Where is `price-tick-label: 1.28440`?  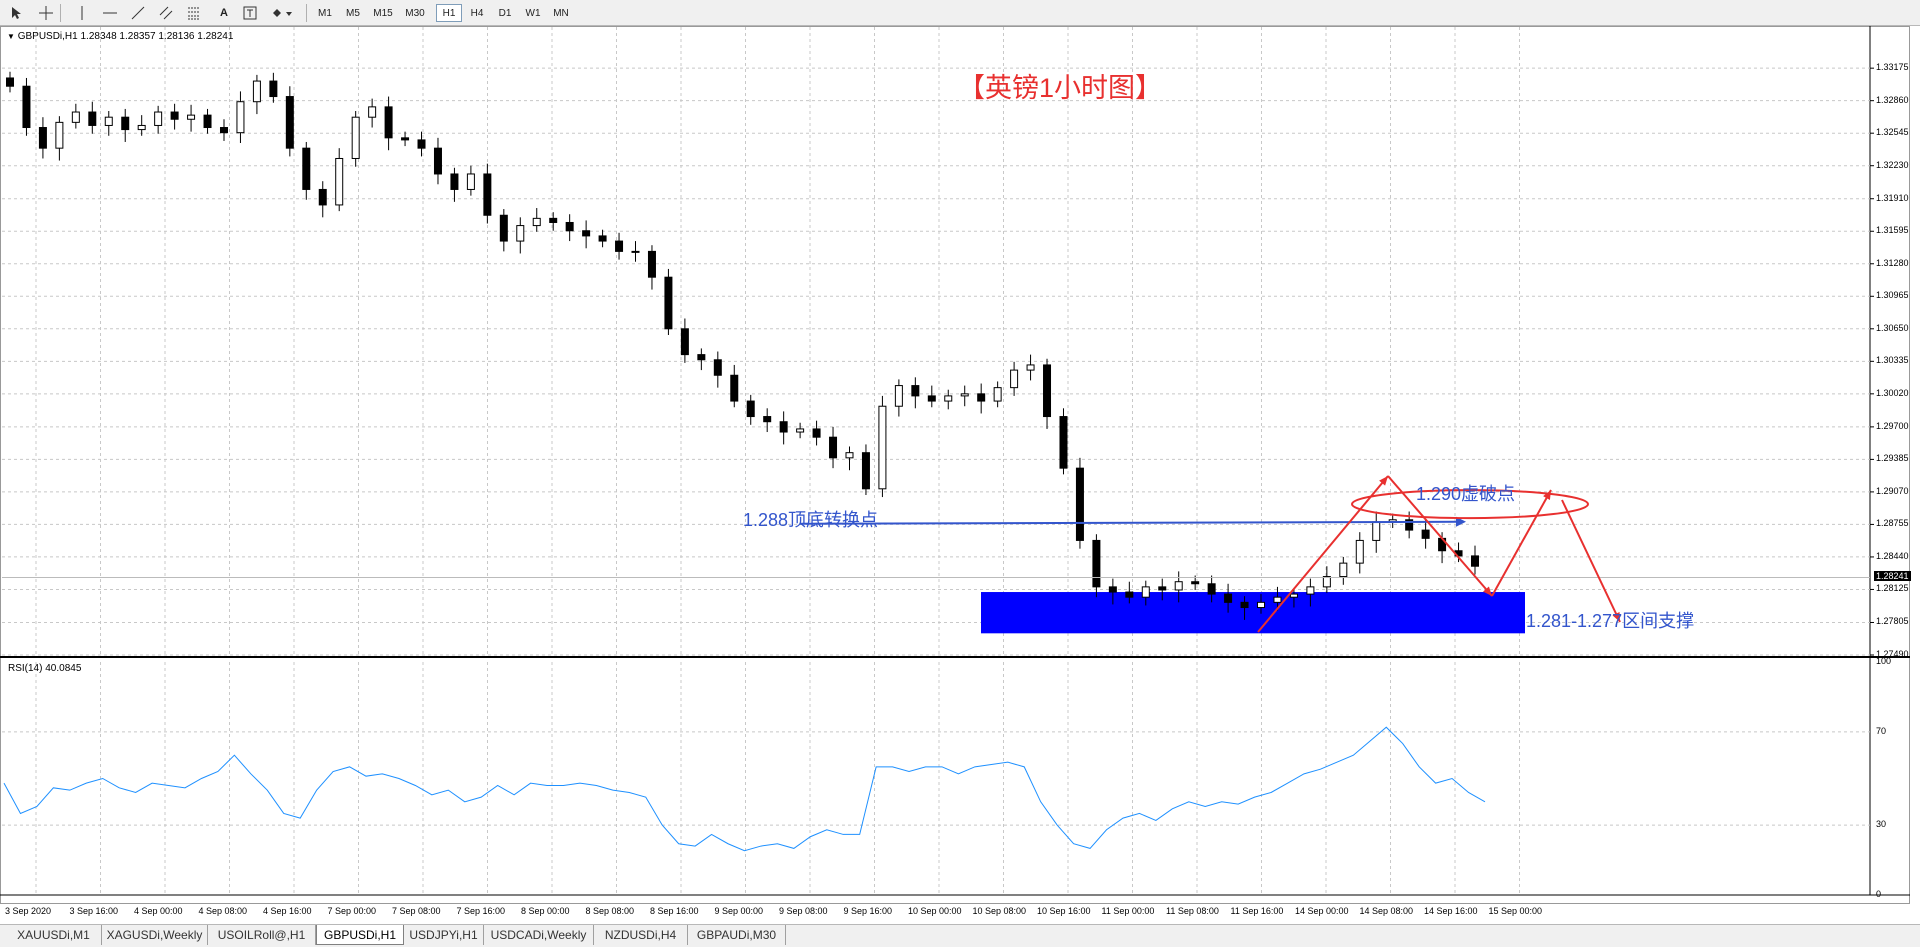 price-tick-label: 1.28440 is located at coordinates (1892, 555).